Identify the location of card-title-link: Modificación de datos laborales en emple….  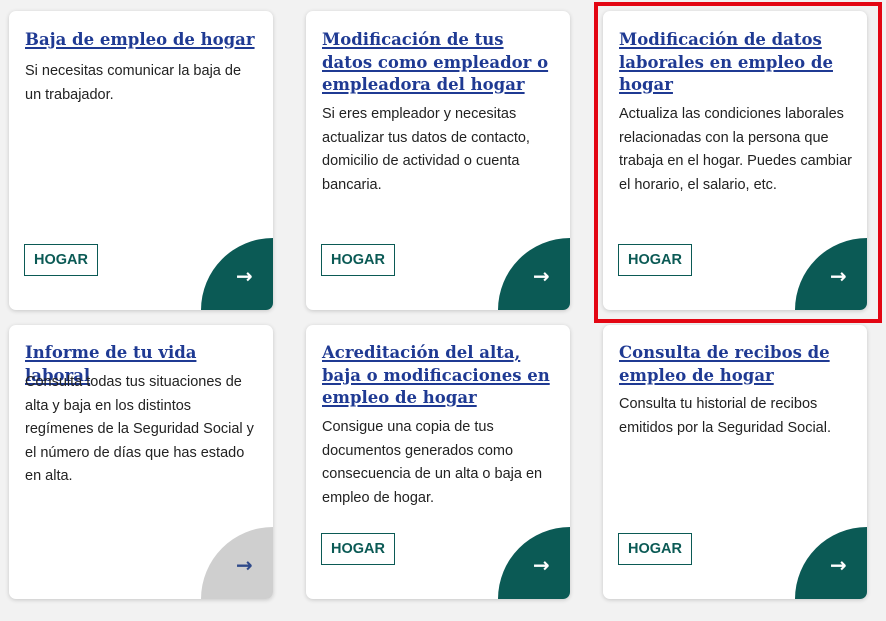
(736, 63).